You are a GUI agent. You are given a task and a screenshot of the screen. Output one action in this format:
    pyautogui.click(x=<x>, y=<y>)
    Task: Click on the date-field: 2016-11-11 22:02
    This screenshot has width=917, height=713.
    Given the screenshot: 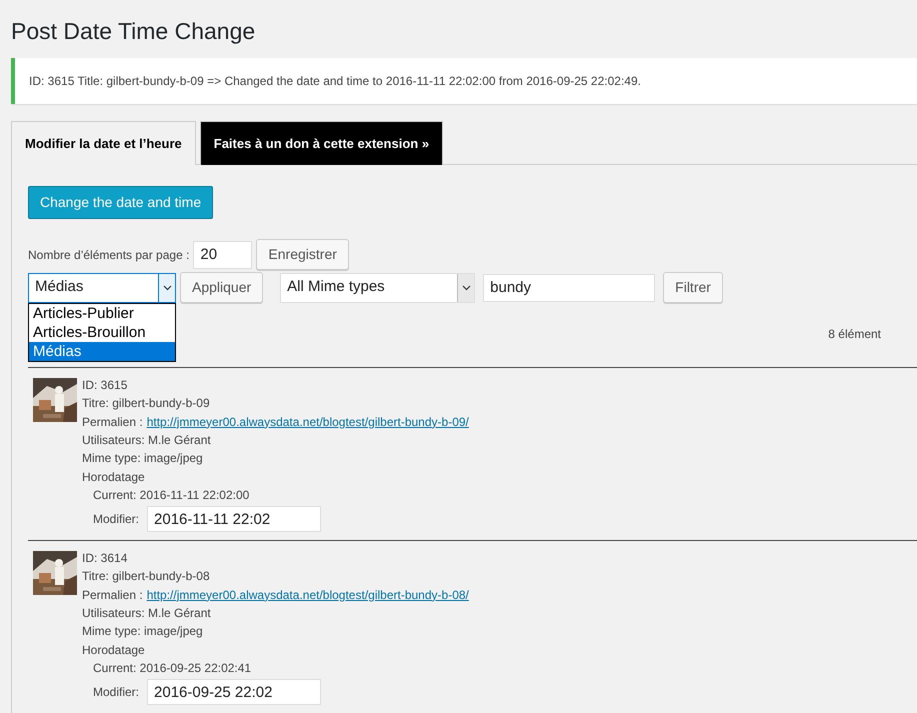 What is the action you would take?
    pyautogui.click(x=234, y=519)
    